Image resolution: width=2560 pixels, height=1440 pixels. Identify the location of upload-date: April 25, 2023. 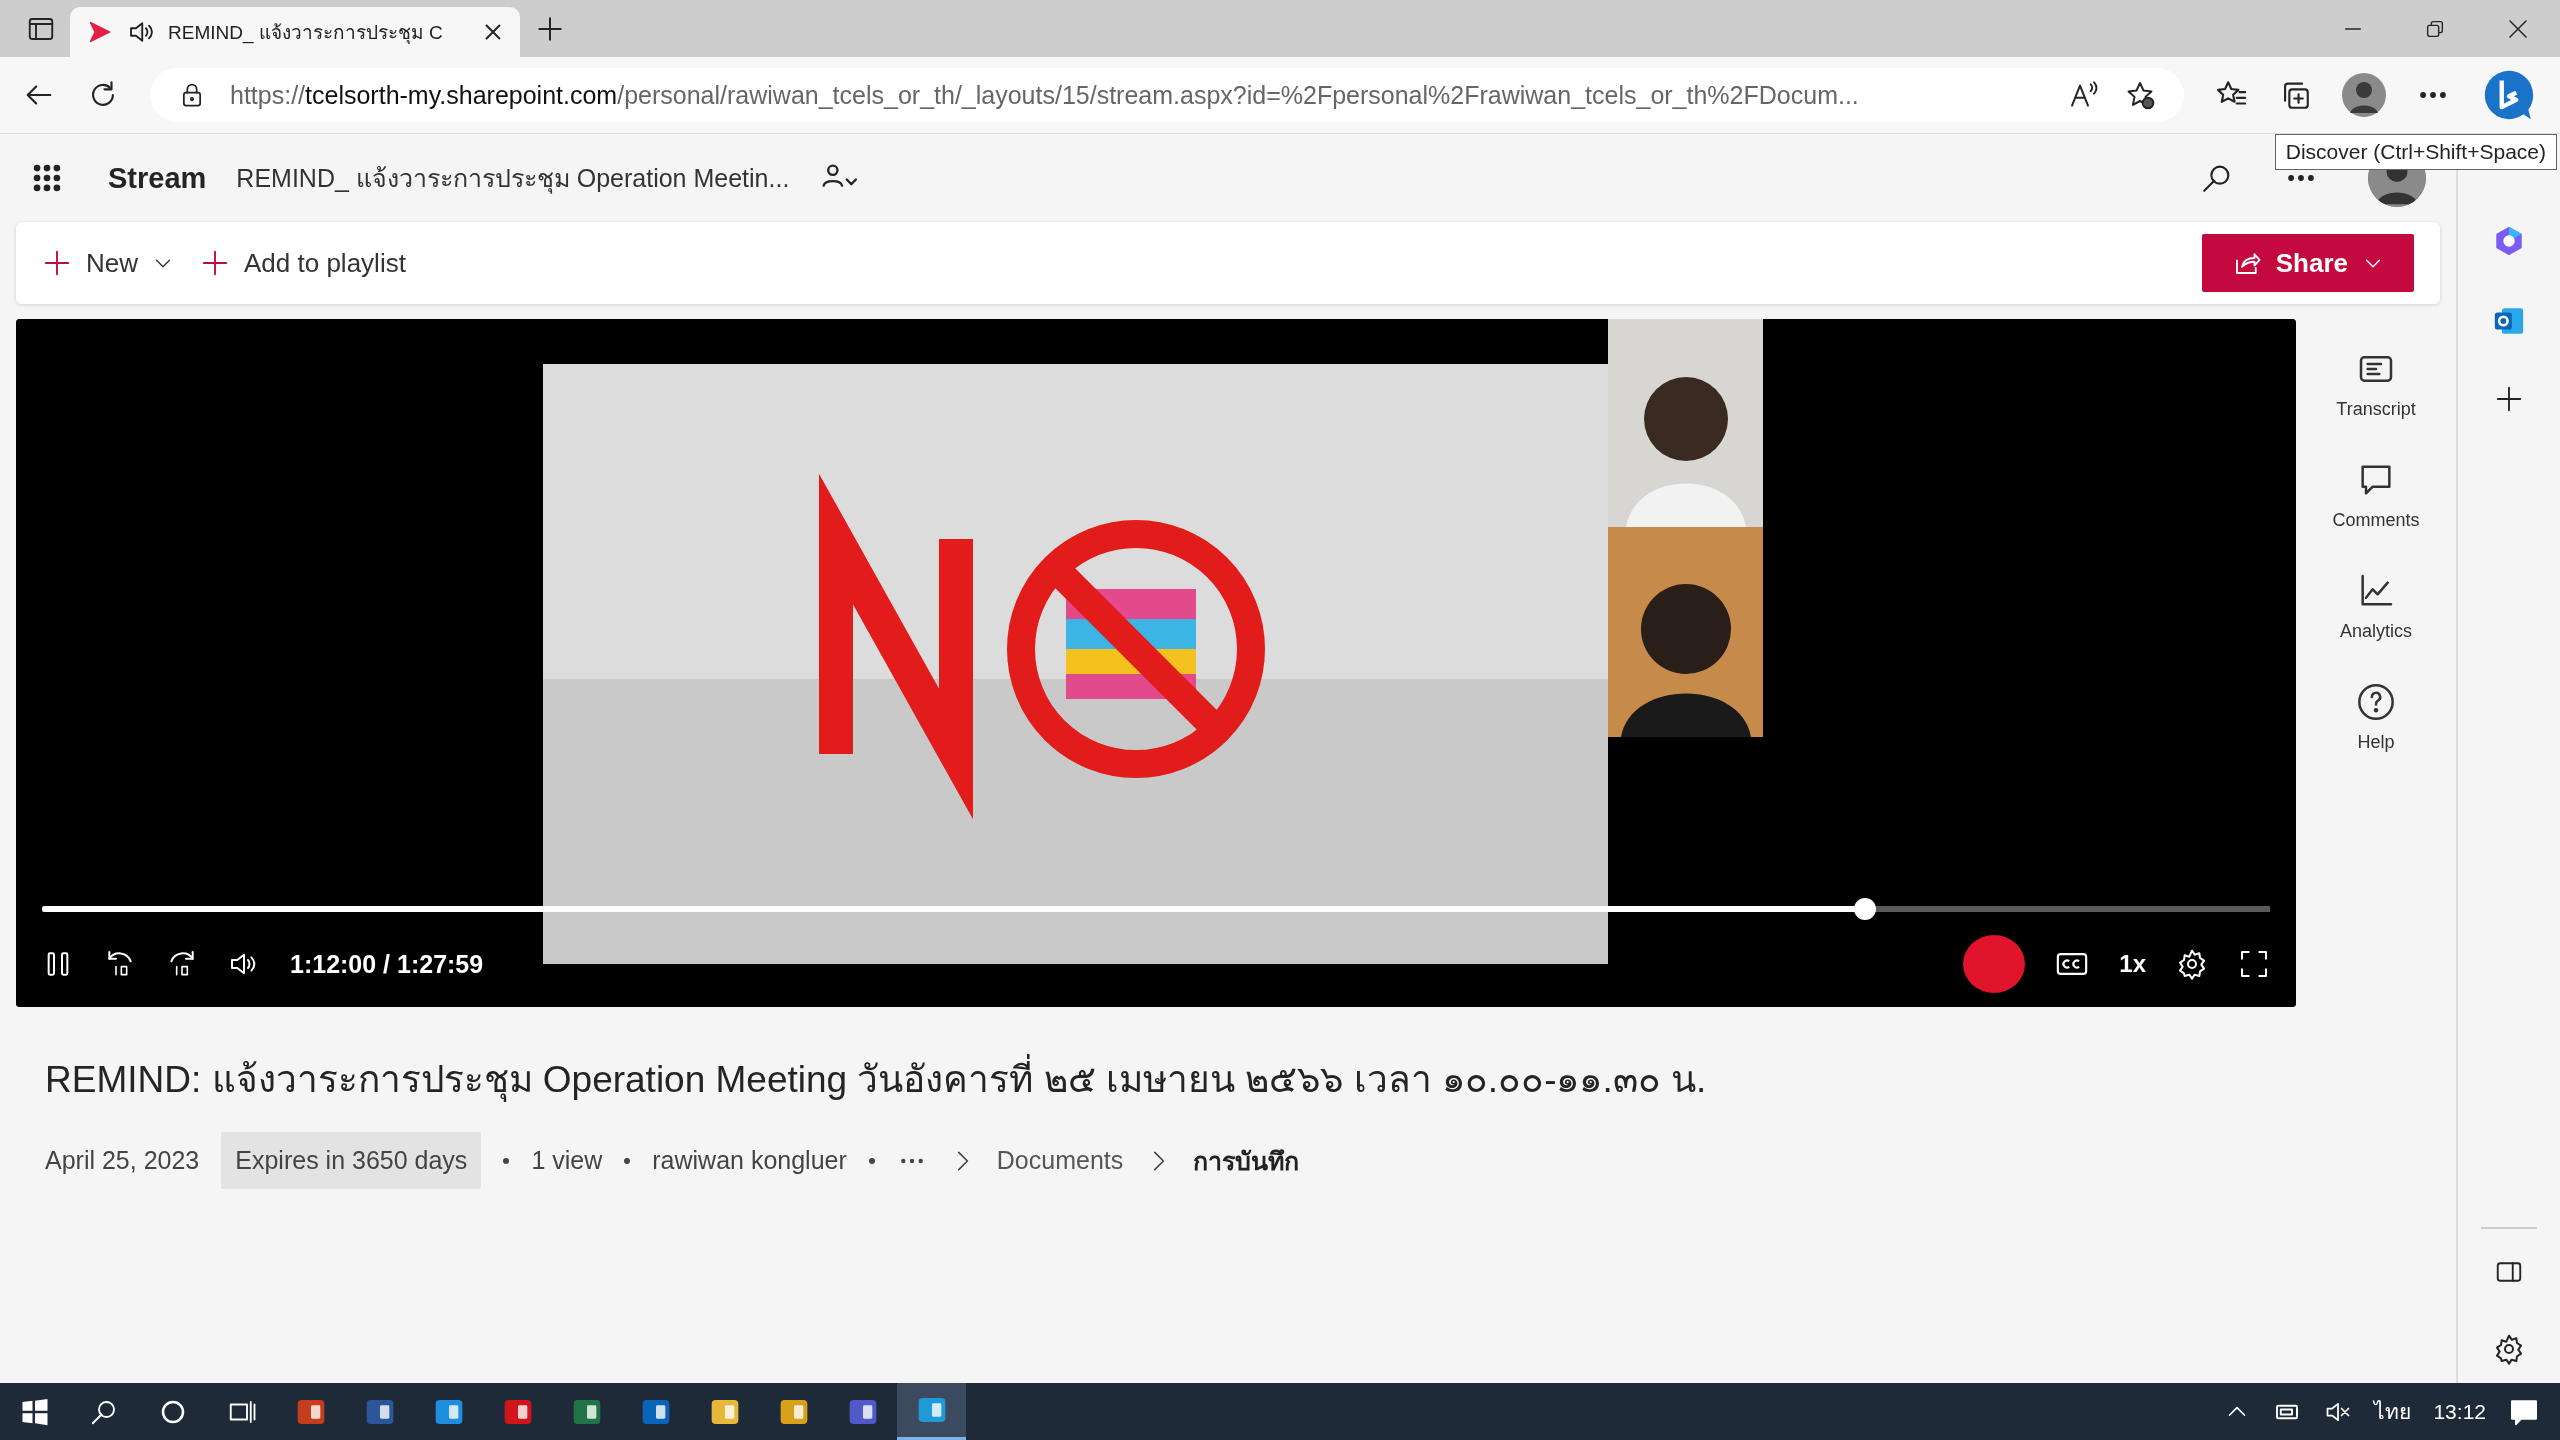
(122, 1160).